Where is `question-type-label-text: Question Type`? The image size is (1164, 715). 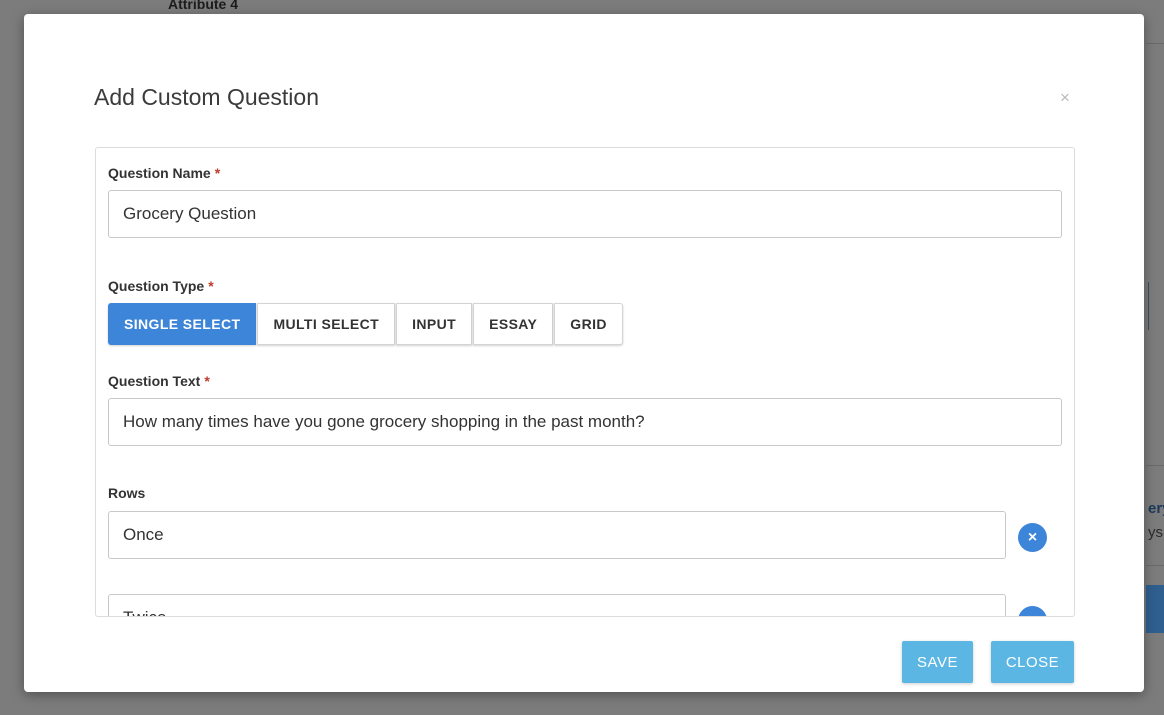
question-type-label-text: Question Type is located at coordinates (156, 286).